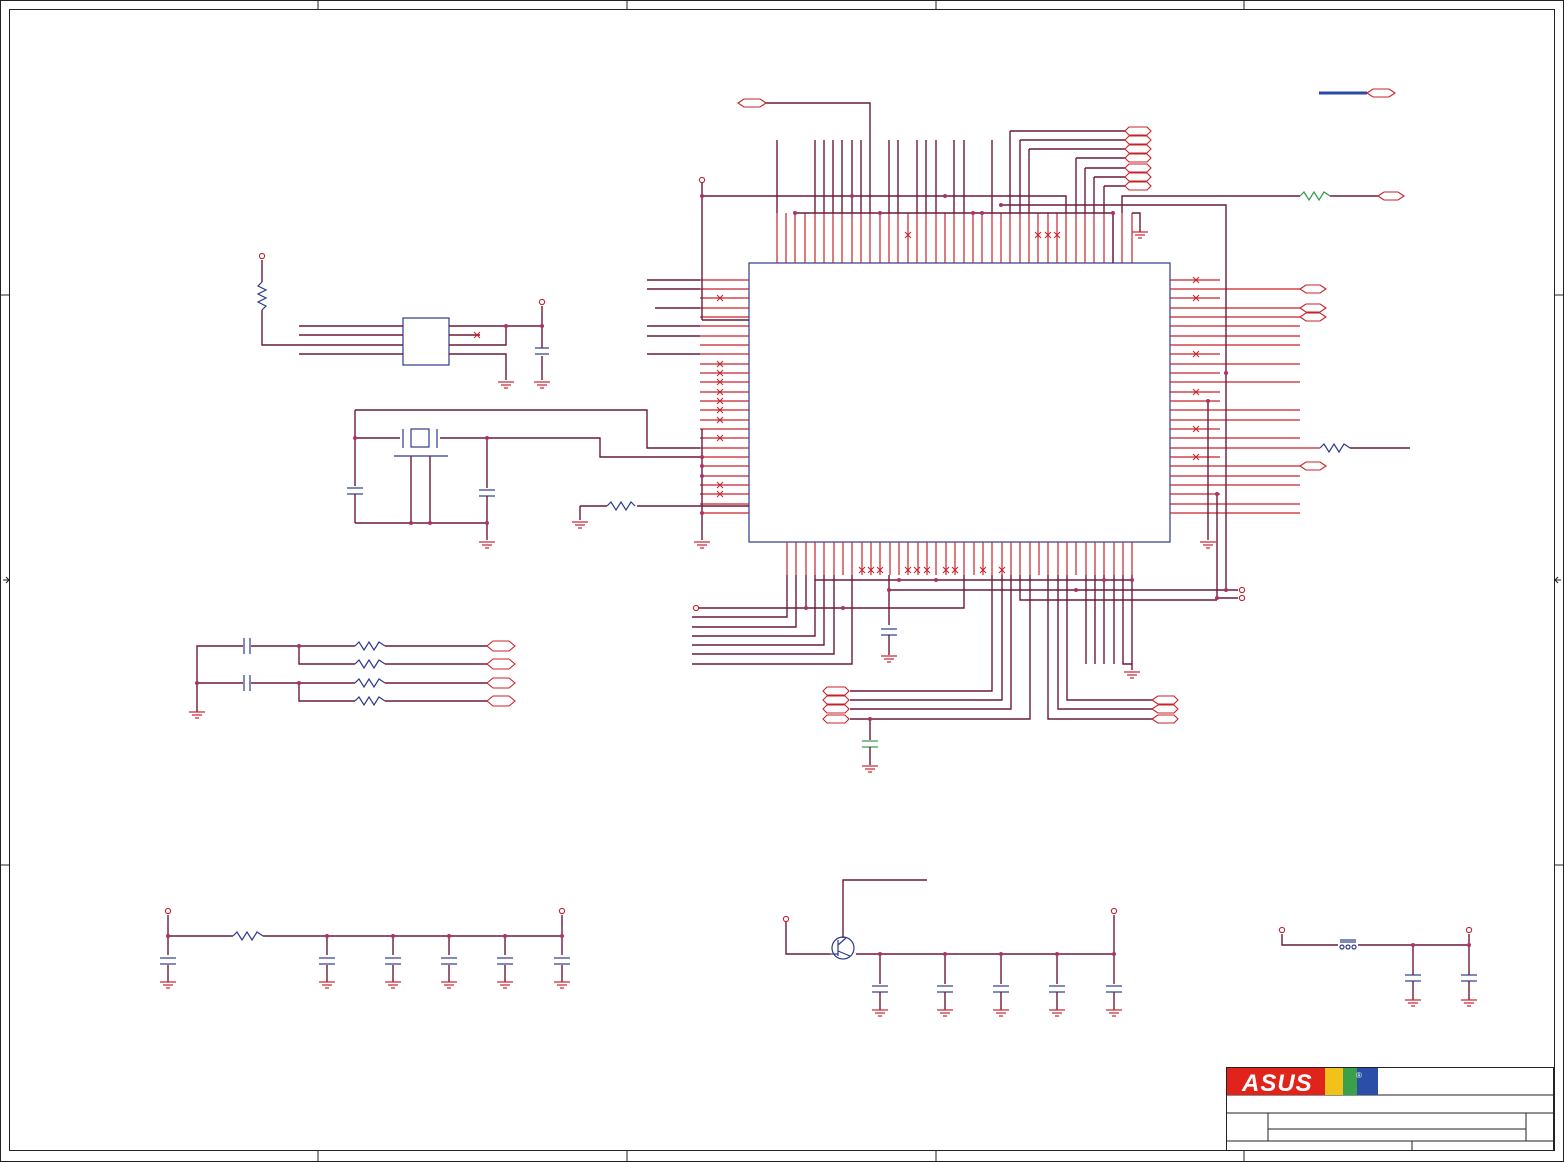 This screenshot has height=1162, width=1564. What do you see at coordinates (954, 238) in the screenshot?
I see `ic-top-pins` at bounding box center [954, 238].